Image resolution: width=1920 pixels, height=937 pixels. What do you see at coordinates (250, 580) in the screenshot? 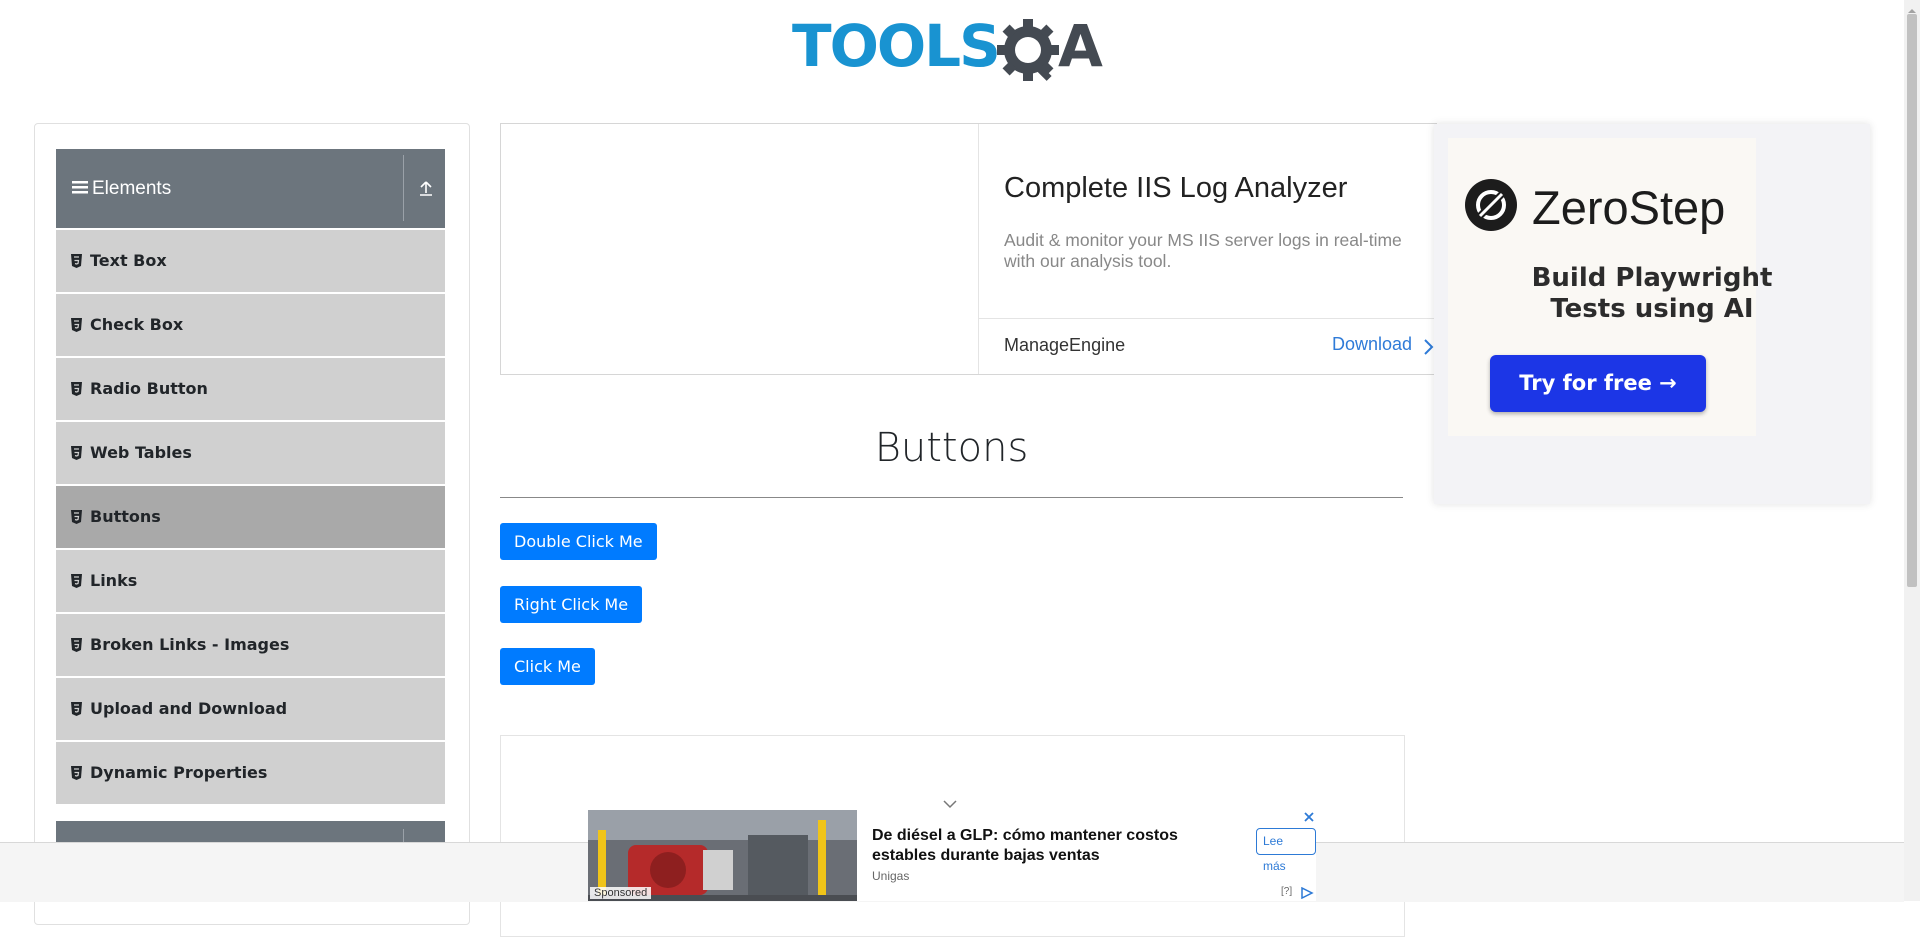
I see `sidebar-item-links: Links` at bounding box center [250, 580].